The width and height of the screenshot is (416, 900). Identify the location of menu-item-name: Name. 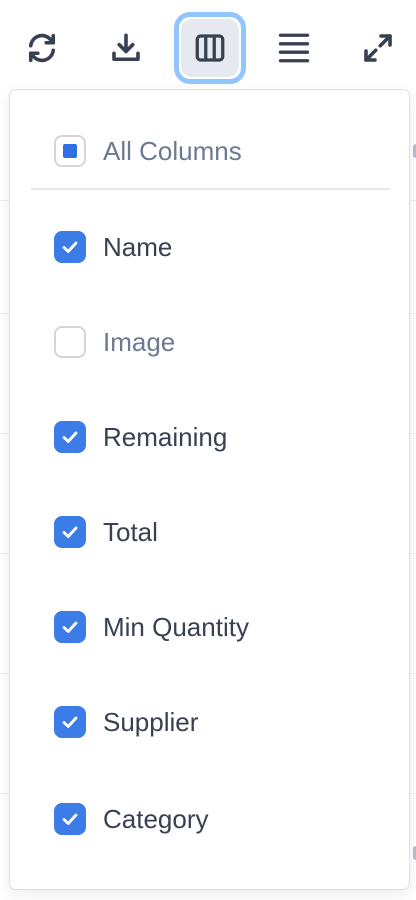
(113, 247).